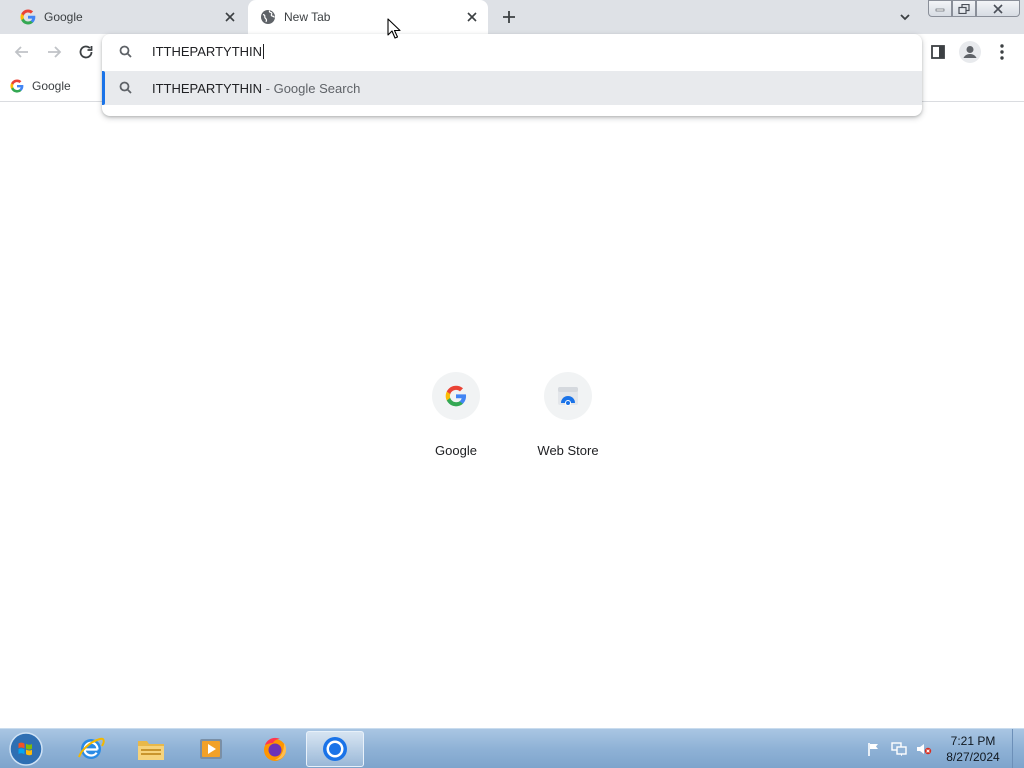 The height and width of the screenshot is (768, 1024). I want to click on bookmark-google: Google, so click(40, 86).